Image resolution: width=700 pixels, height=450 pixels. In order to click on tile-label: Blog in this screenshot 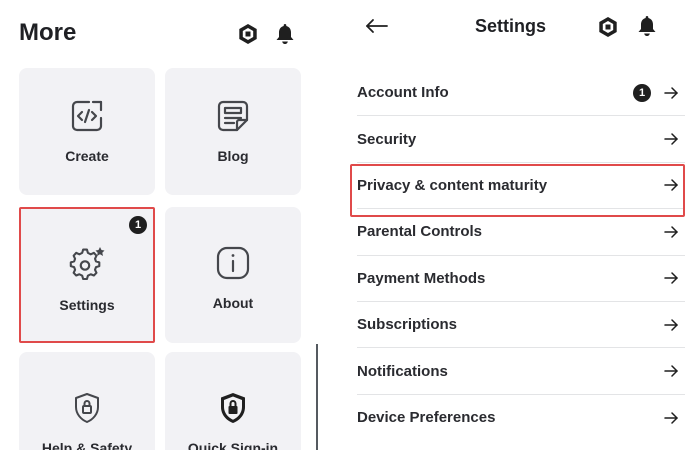, I will do `click(233, 156)`.